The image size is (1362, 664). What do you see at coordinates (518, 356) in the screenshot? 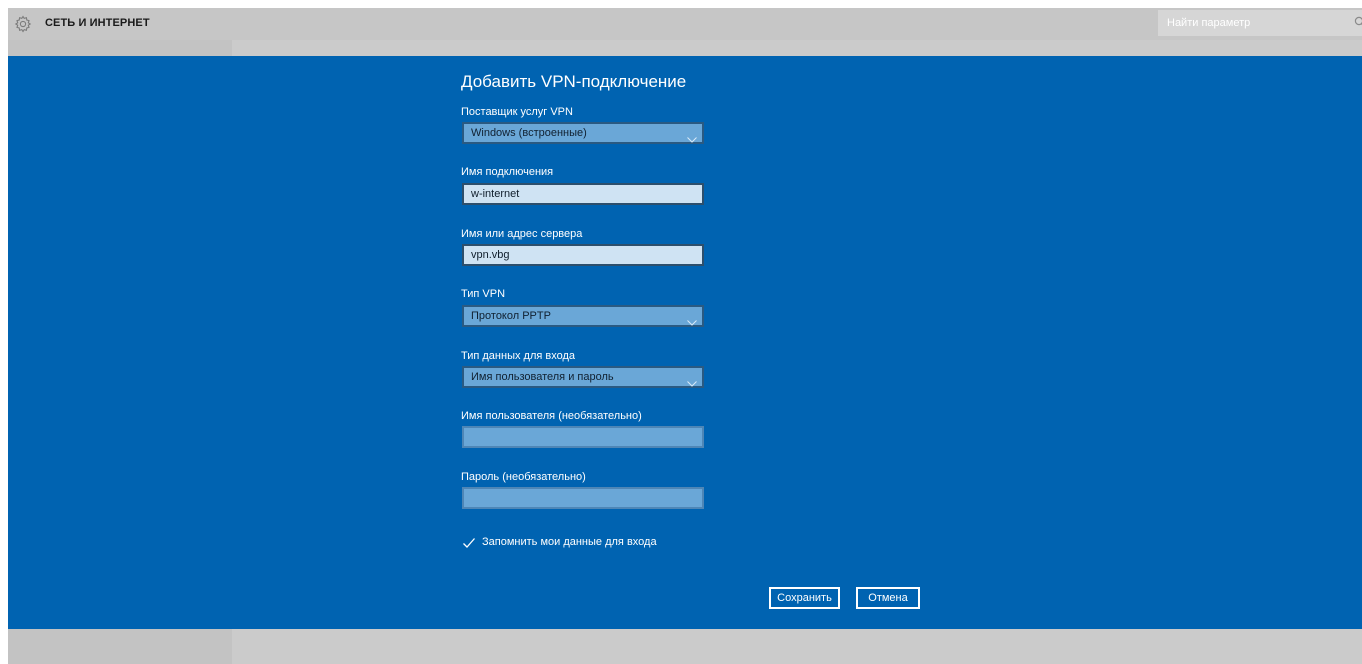
I see `signin-type-label: Тип данных для входа` at bounding box center [518, 356].